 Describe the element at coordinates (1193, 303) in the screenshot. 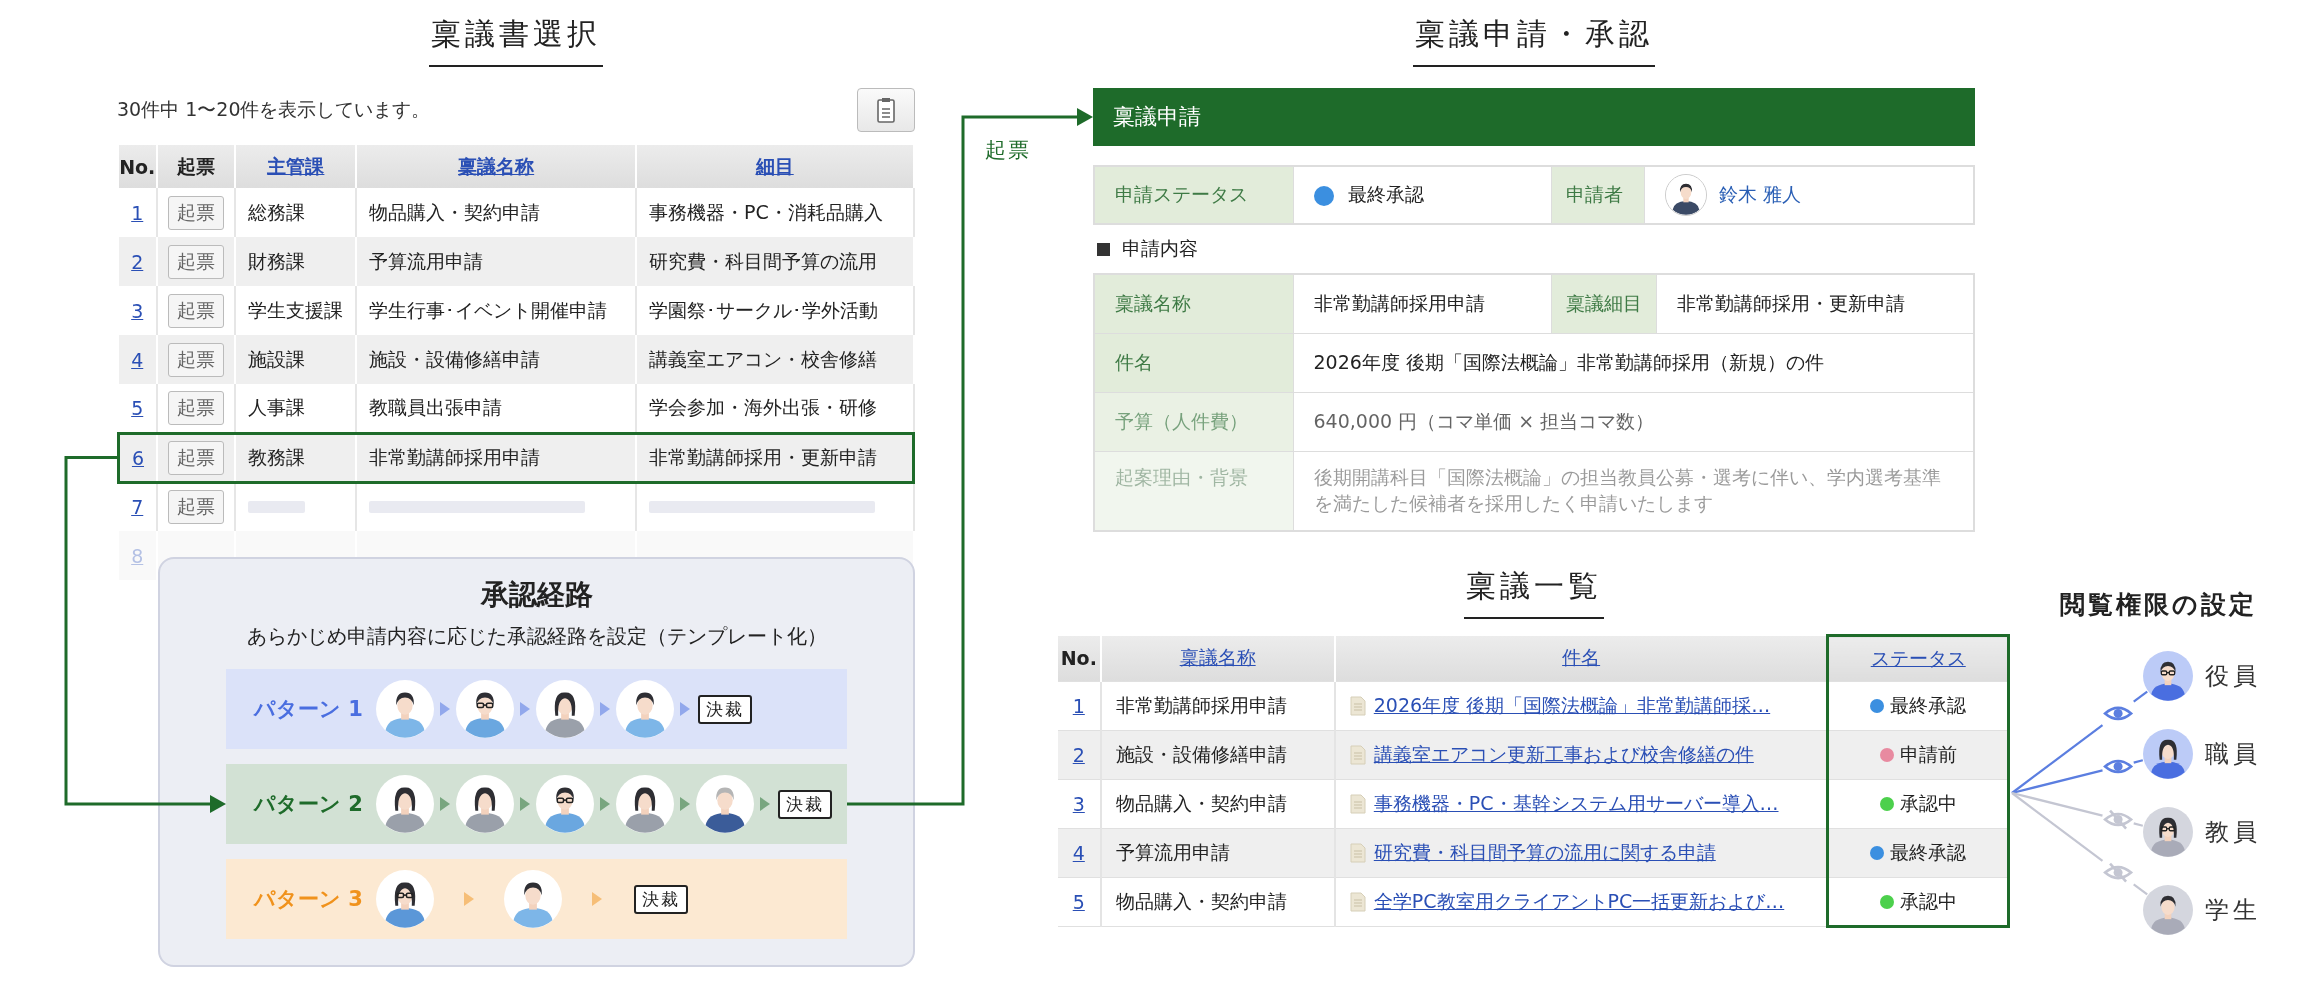

I see `field-label: 稟議名称` at that location.